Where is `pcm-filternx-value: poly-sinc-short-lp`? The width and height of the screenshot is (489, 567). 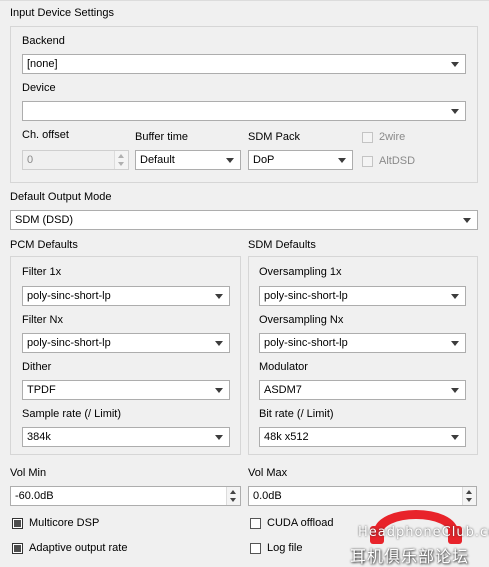
pcm-filternx-value: poly-sinc-short-lp is located at coordinates (69, 343).